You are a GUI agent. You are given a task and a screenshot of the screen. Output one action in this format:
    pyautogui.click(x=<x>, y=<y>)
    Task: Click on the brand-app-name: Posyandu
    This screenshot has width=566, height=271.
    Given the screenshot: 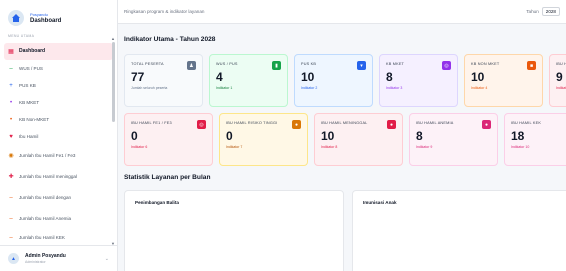 What is the action you would take?
    pyautogui.click(x=39, y=14)
    